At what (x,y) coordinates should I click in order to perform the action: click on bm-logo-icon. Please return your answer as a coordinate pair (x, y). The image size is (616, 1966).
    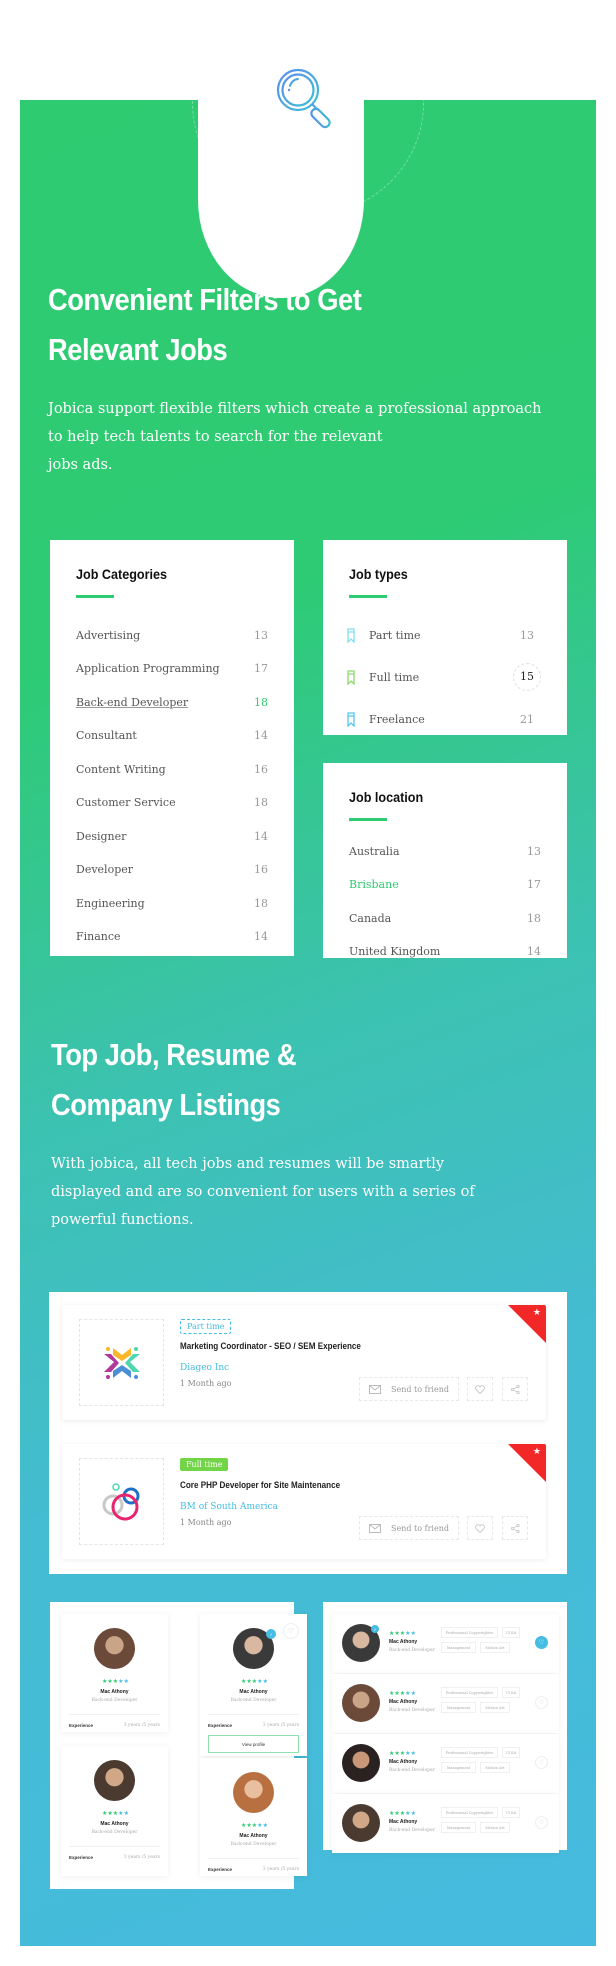
    Looking at the image, I should click on (120, 1501).